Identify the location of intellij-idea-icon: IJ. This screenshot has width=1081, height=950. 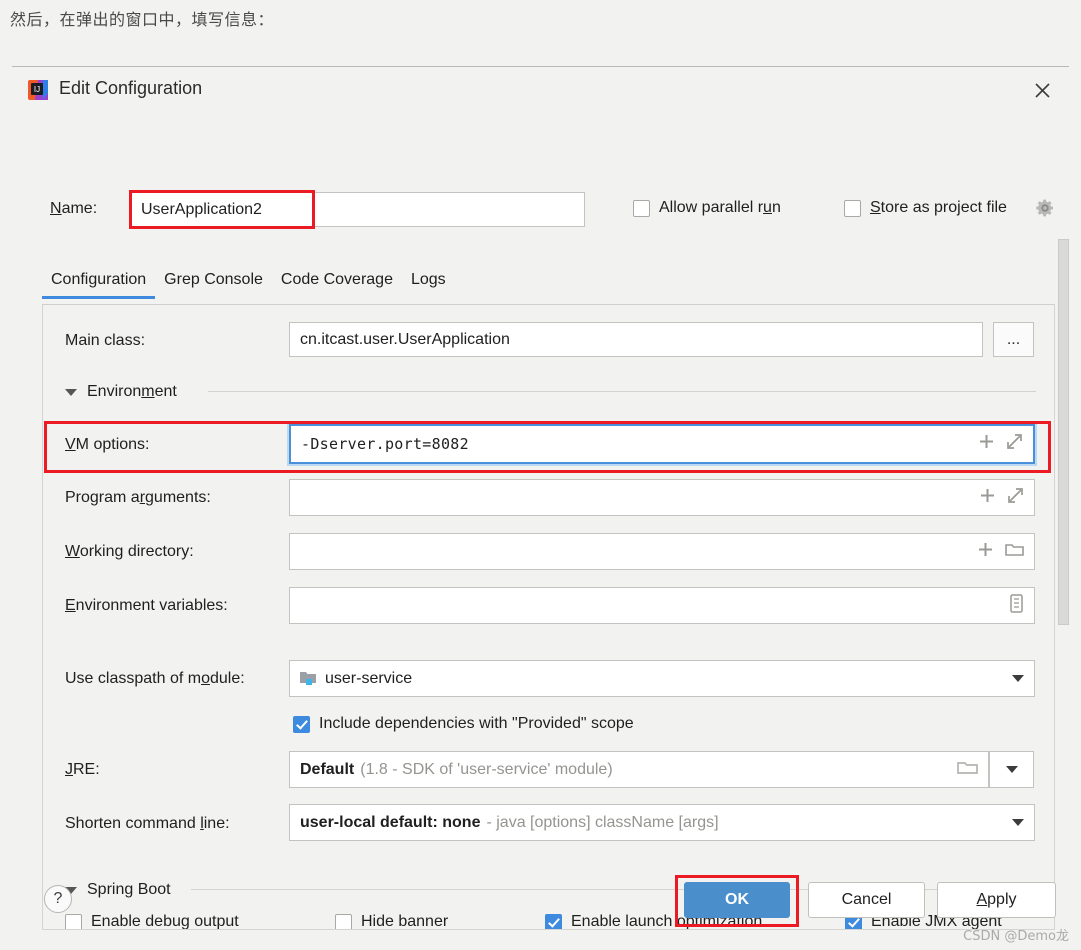
(38, 90).